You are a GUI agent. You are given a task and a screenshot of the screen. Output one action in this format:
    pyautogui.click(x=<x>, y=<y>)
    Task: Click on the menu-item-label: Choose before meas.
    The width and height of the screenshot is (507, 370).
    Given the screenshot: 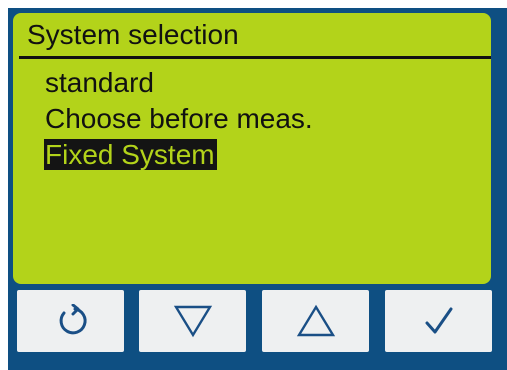 What is the action you would take?
    pyautogui.click(x=179, y=118)
    